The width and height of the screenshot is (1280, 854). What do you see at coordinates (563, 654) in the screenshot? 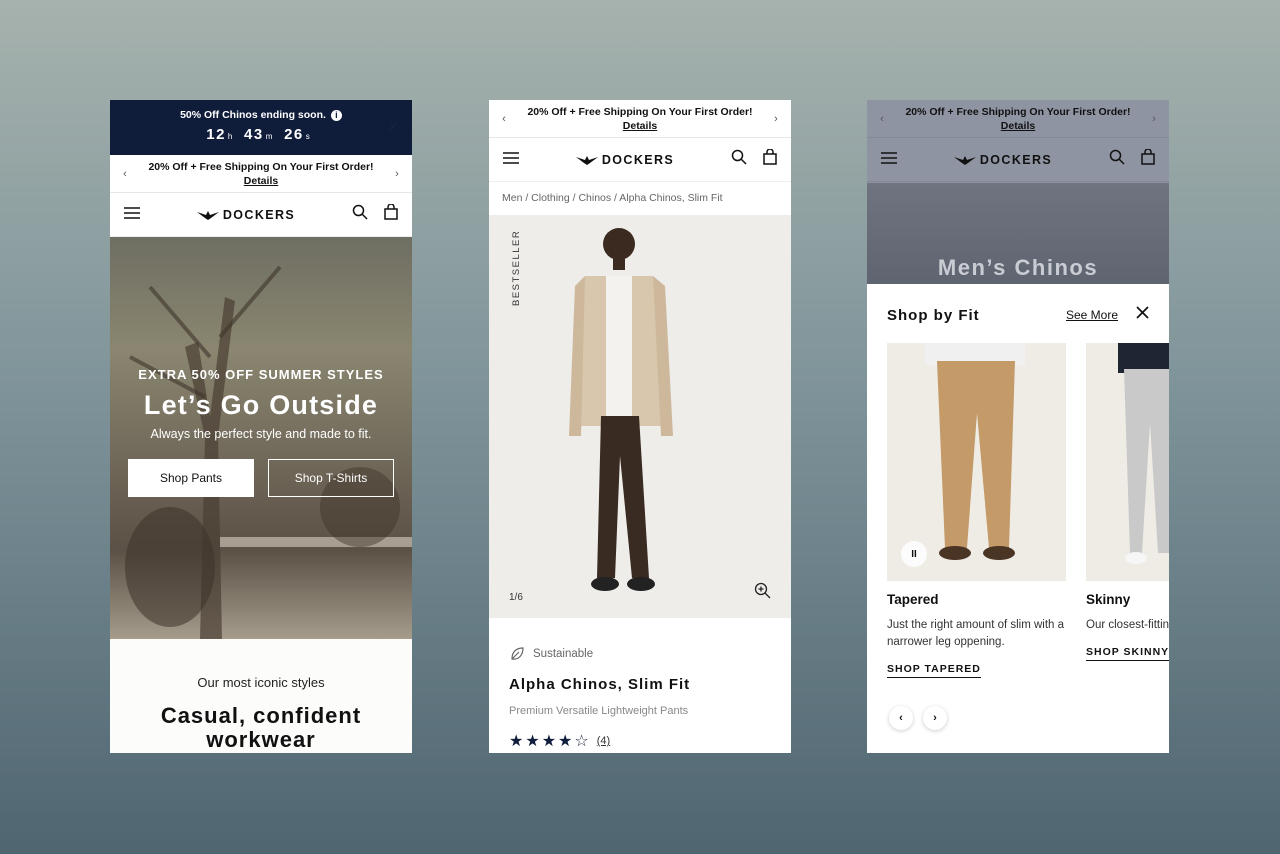
I see `sustainable-label: Sustainable` at bounding box center [563, 654].